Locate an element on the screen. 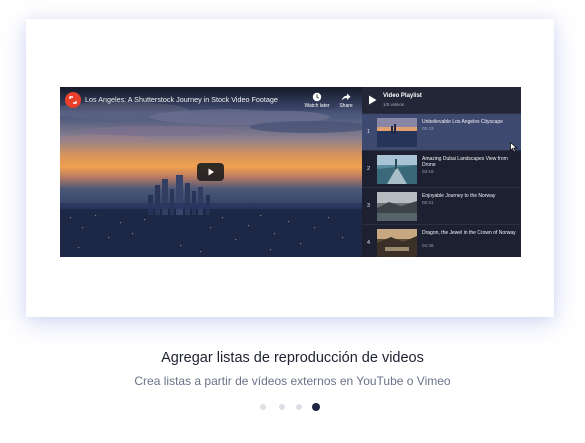 This screenshot has width=585, height=443. playlist-play-icon is located at coordinates (373, 100).